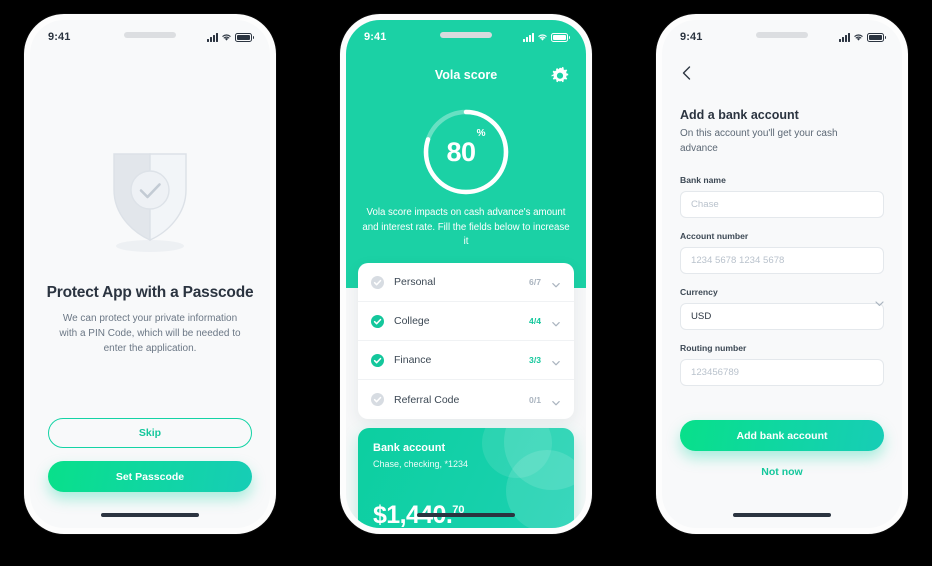  I want to click on page-title: Protect App with a Passcode, so click(150, 292).